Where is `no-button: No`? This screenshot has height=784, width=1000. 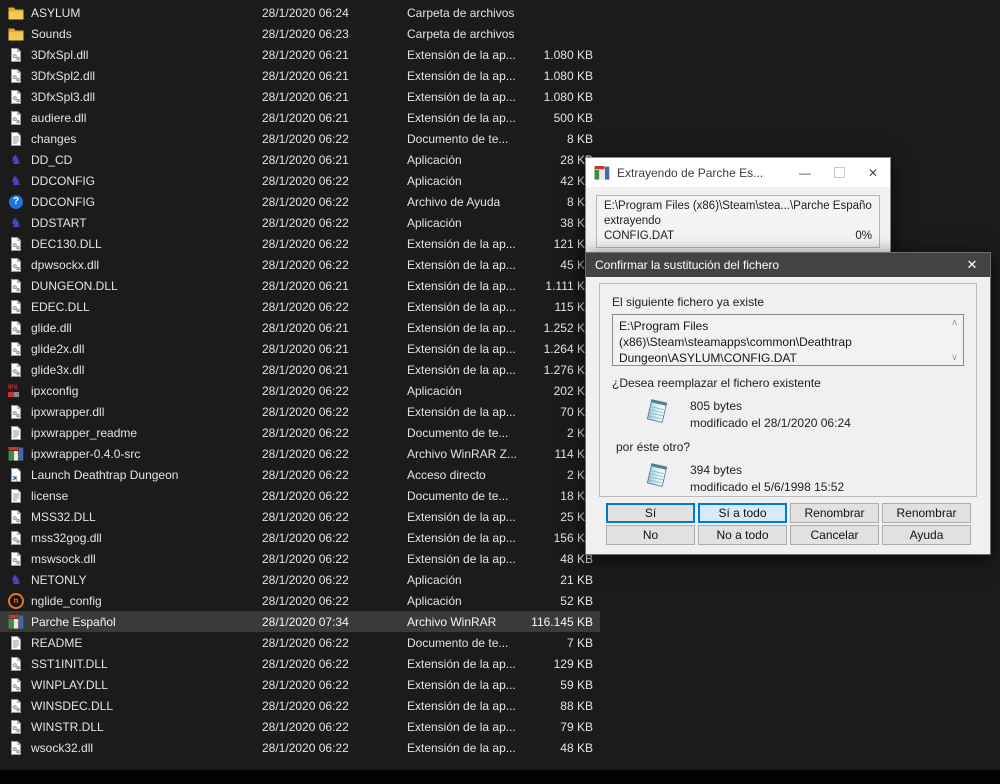 no-button: No is located at coordinates (650, 535).